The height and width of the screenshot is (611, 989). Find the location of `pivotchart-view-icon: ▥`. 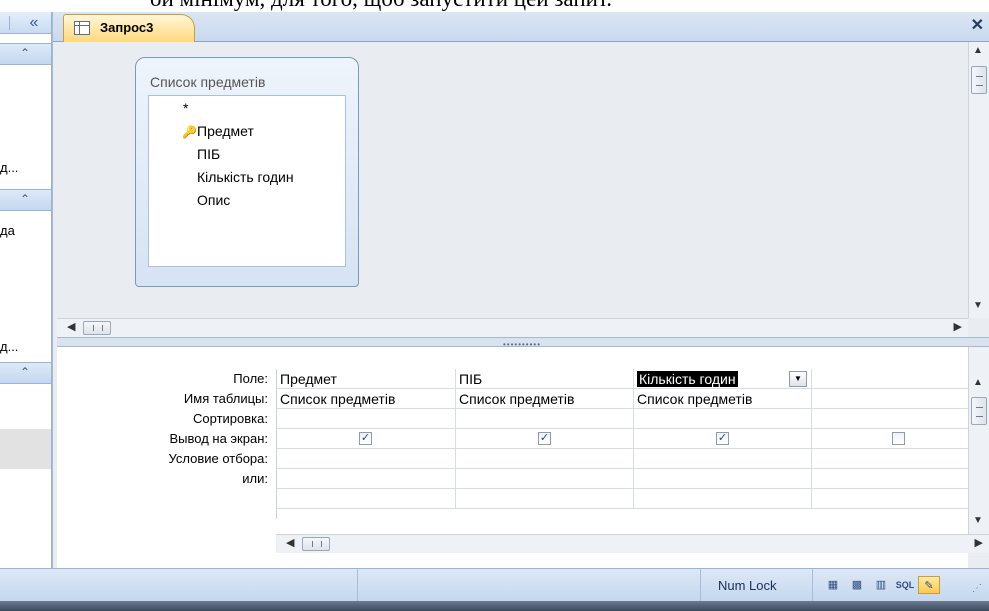

pivotchart-view-icon: ▥ is located at coordinates (881, 585).